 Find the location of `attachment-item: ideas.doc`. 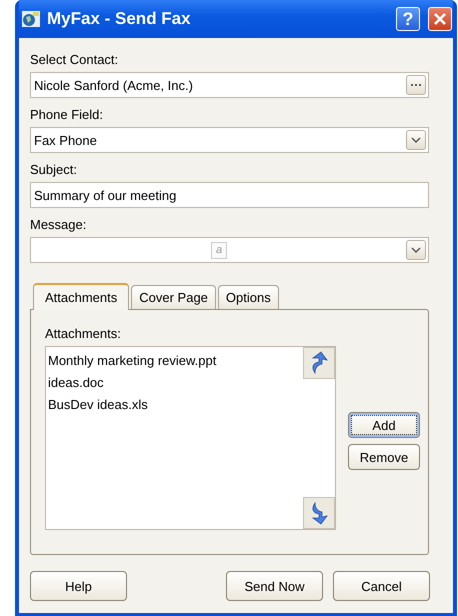

attachment-item: ideas.doc is located at coordinates (174, 383).